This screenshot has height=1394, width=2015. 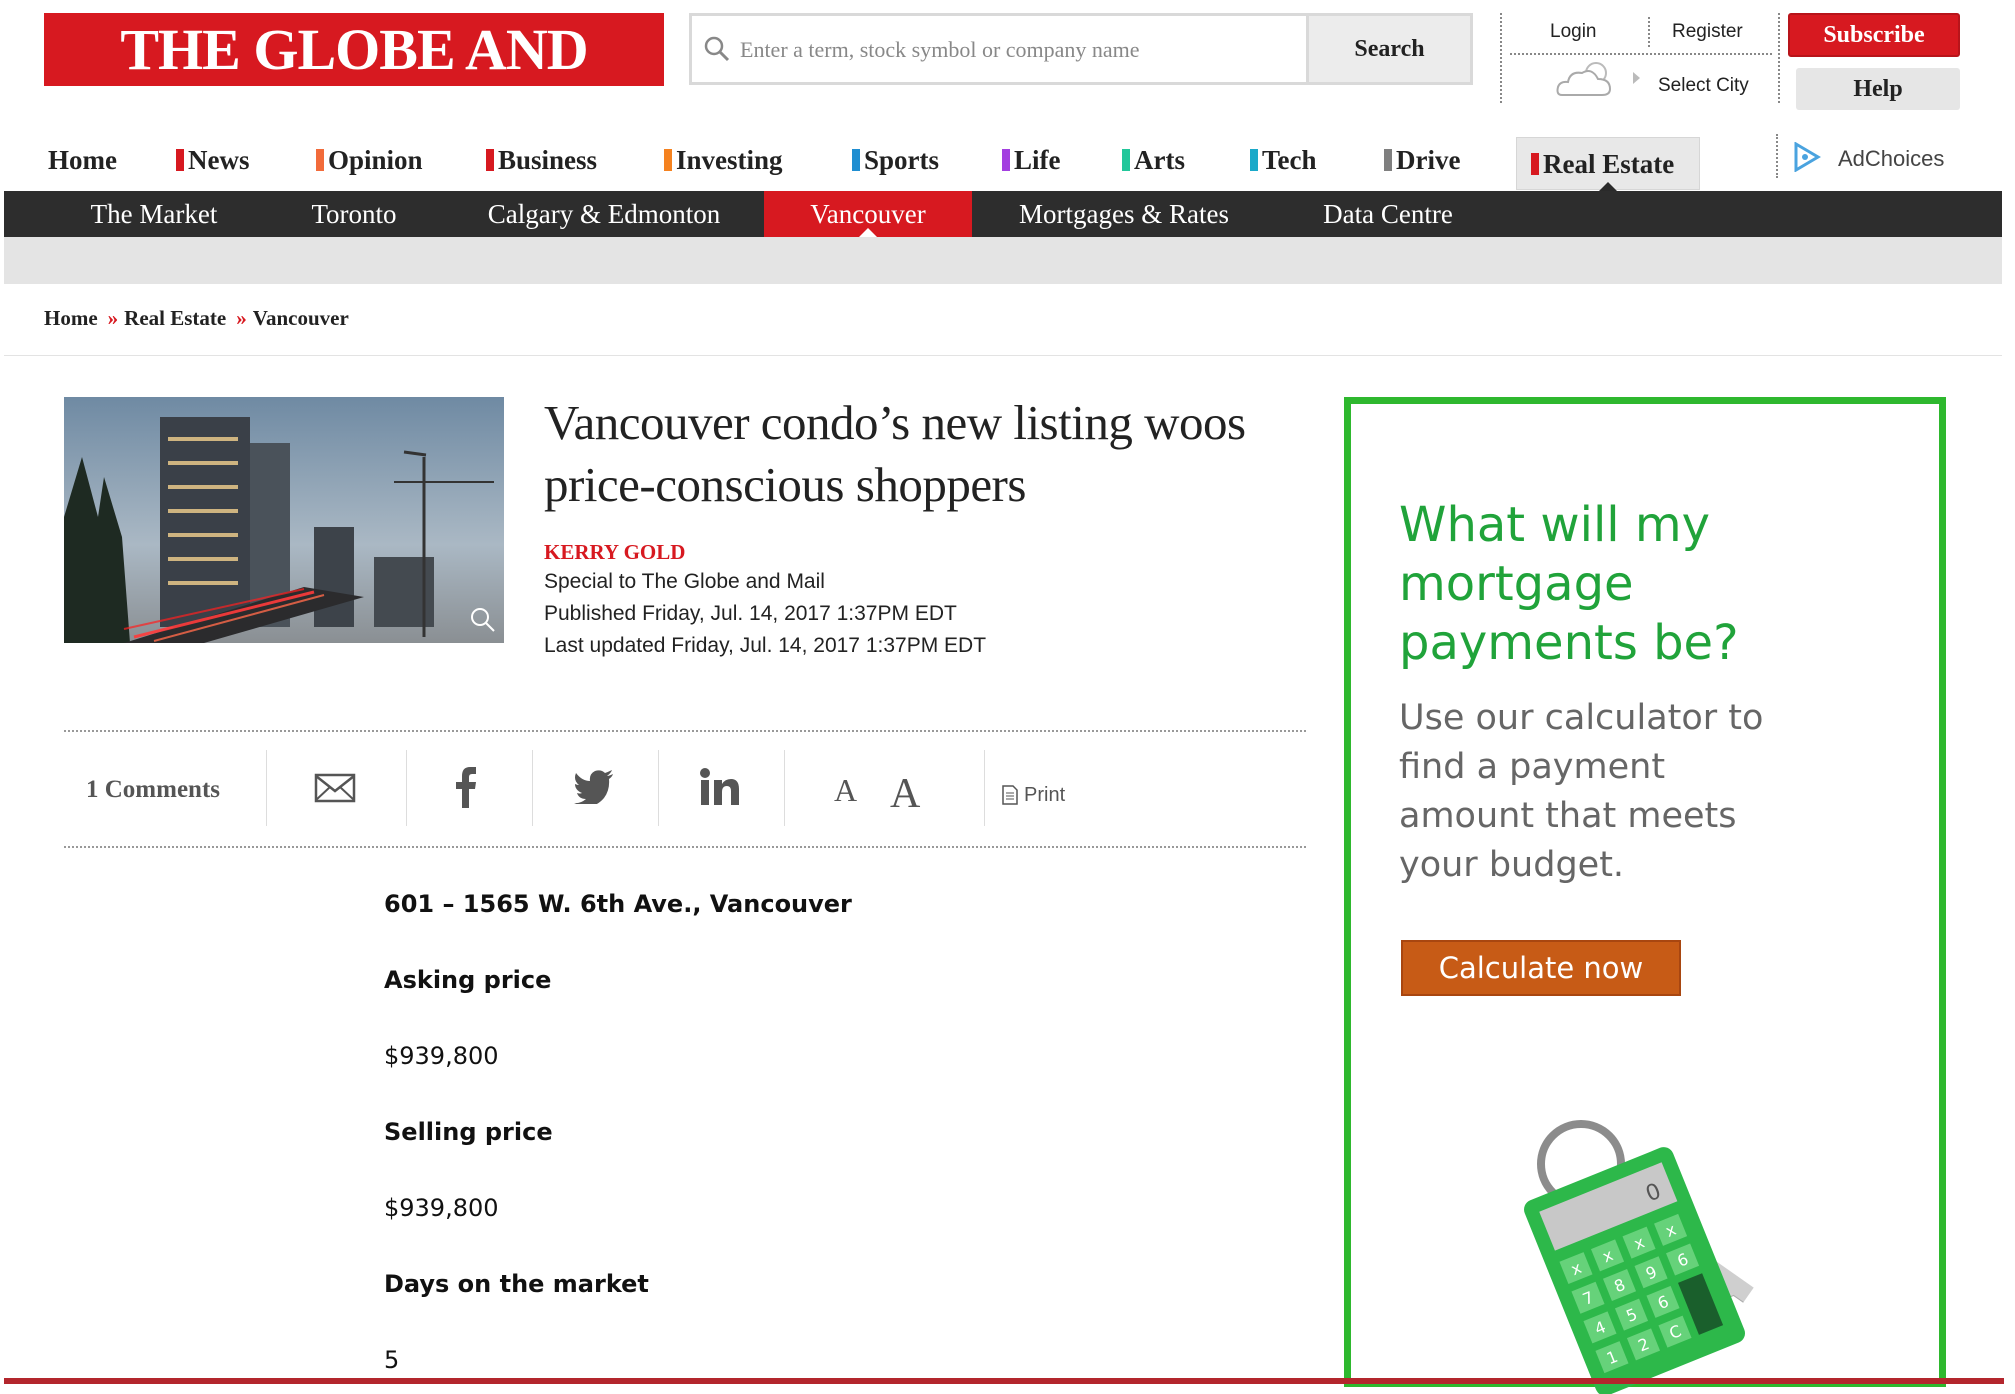 I want to click on subnav-the-market: The Market, so click(x=154, y=214).